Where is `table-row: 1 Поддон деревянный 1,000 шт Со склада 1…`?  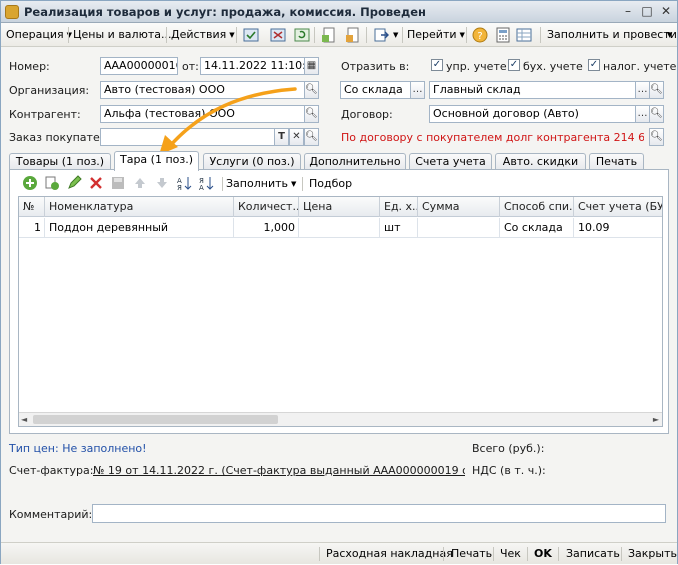
table-row: 1 Поддон деревянный 1,000 шт Со склада 1… is located at coordinates (340, 228).